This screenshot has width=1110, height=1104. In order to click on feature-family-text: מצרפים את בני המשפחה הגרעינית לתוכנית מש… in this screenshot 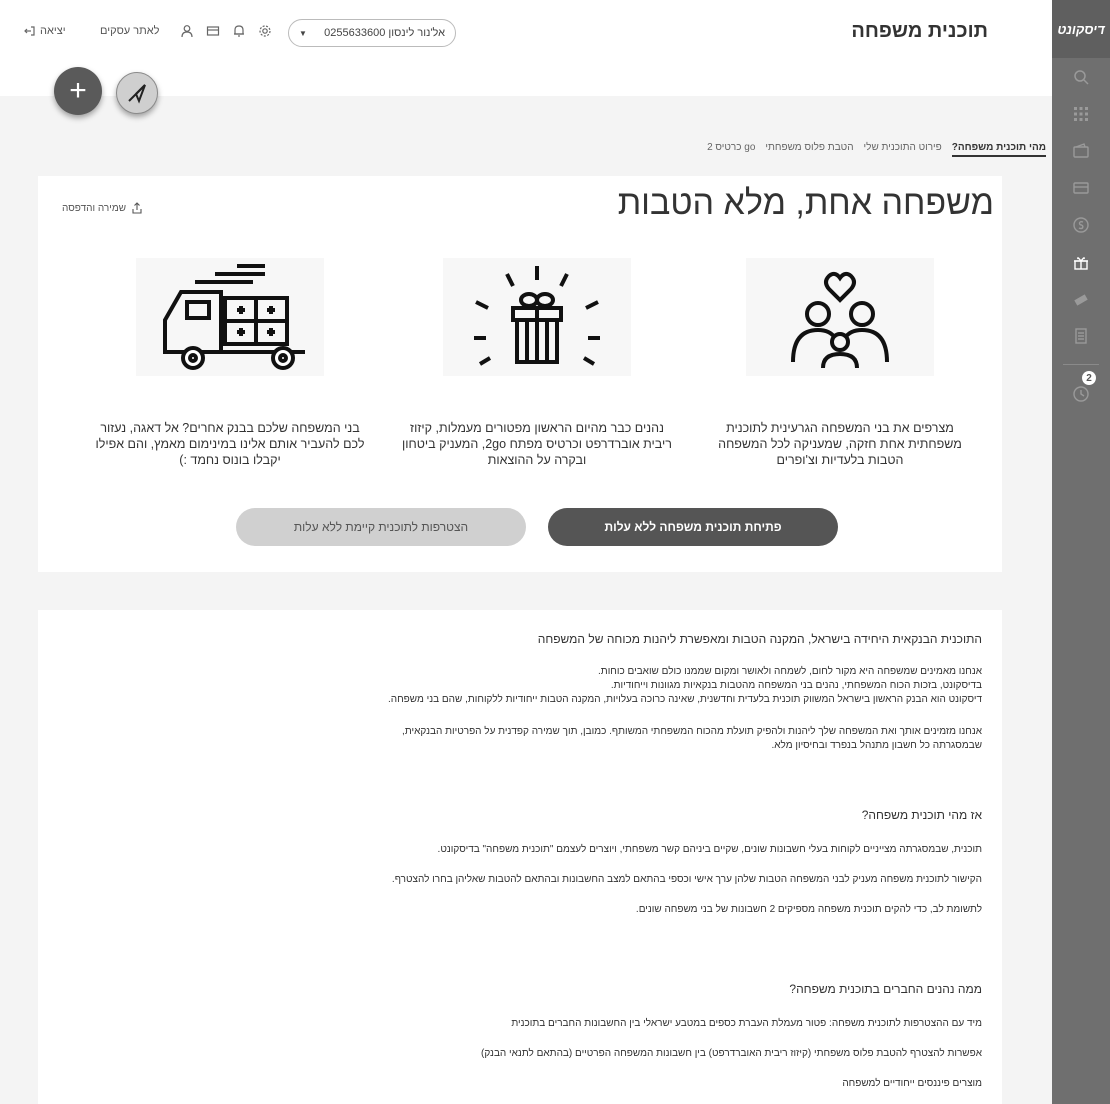, I will do `click(840, 444)`.